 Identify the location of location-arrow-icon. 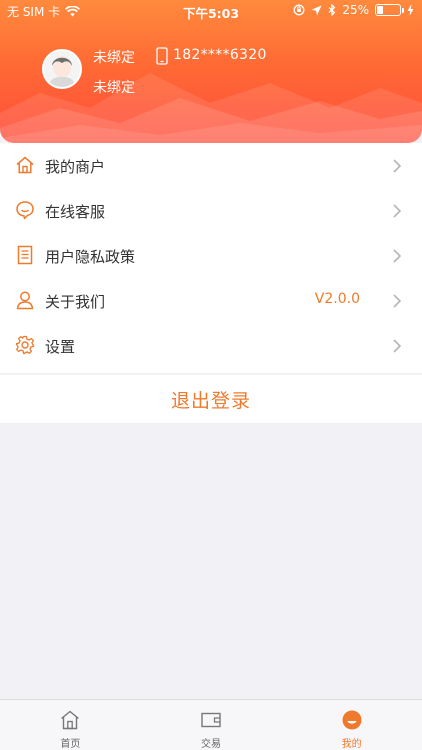
(316, 10).